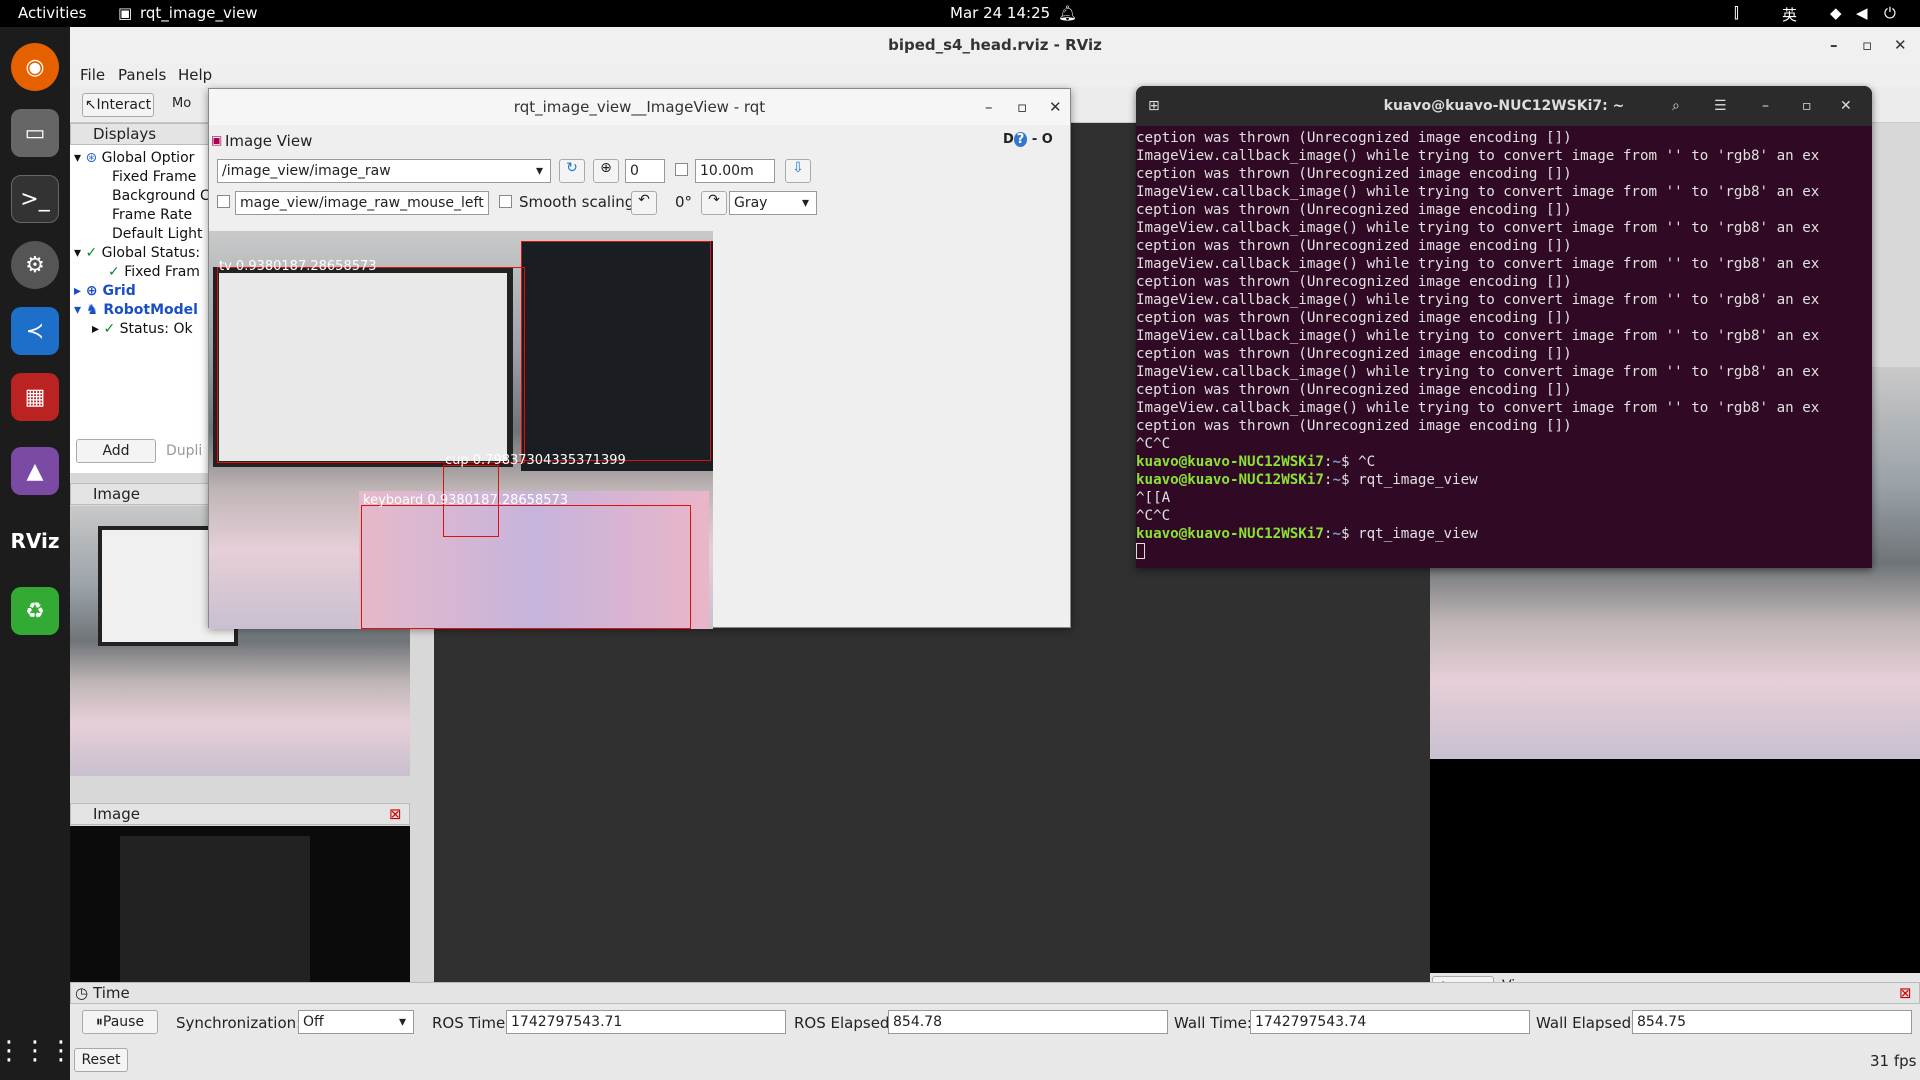 The height and width of the screenshot is (1080, 1920). Describe the element at coordinates (35, 611) in the screenshot. I see `trash-icon: ♻` at that location.